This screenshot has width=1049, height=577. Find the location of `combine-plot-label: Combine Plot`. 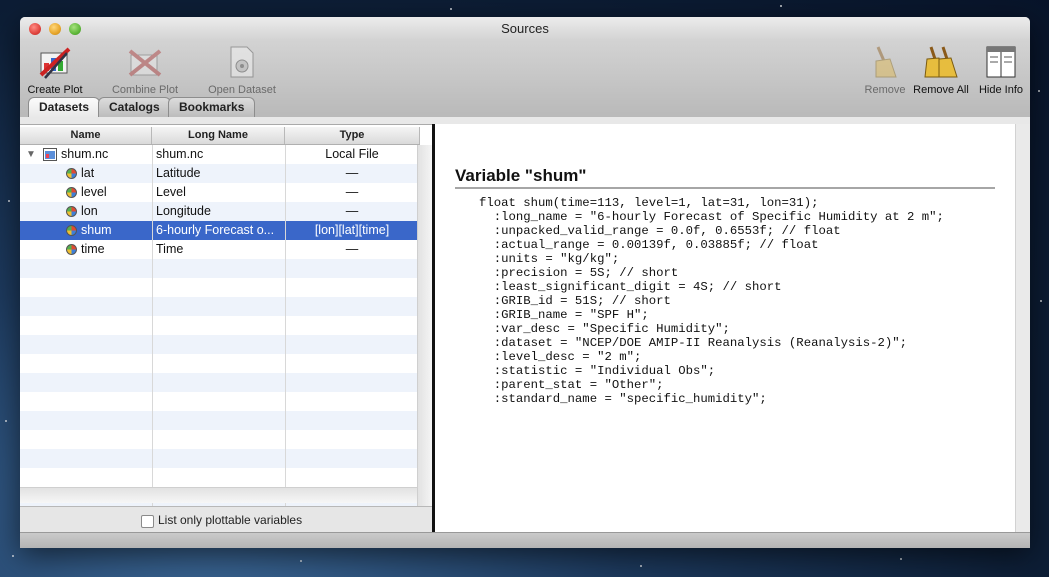

combine-plot-label: Combine Plot is located at coordinates (145, 90).